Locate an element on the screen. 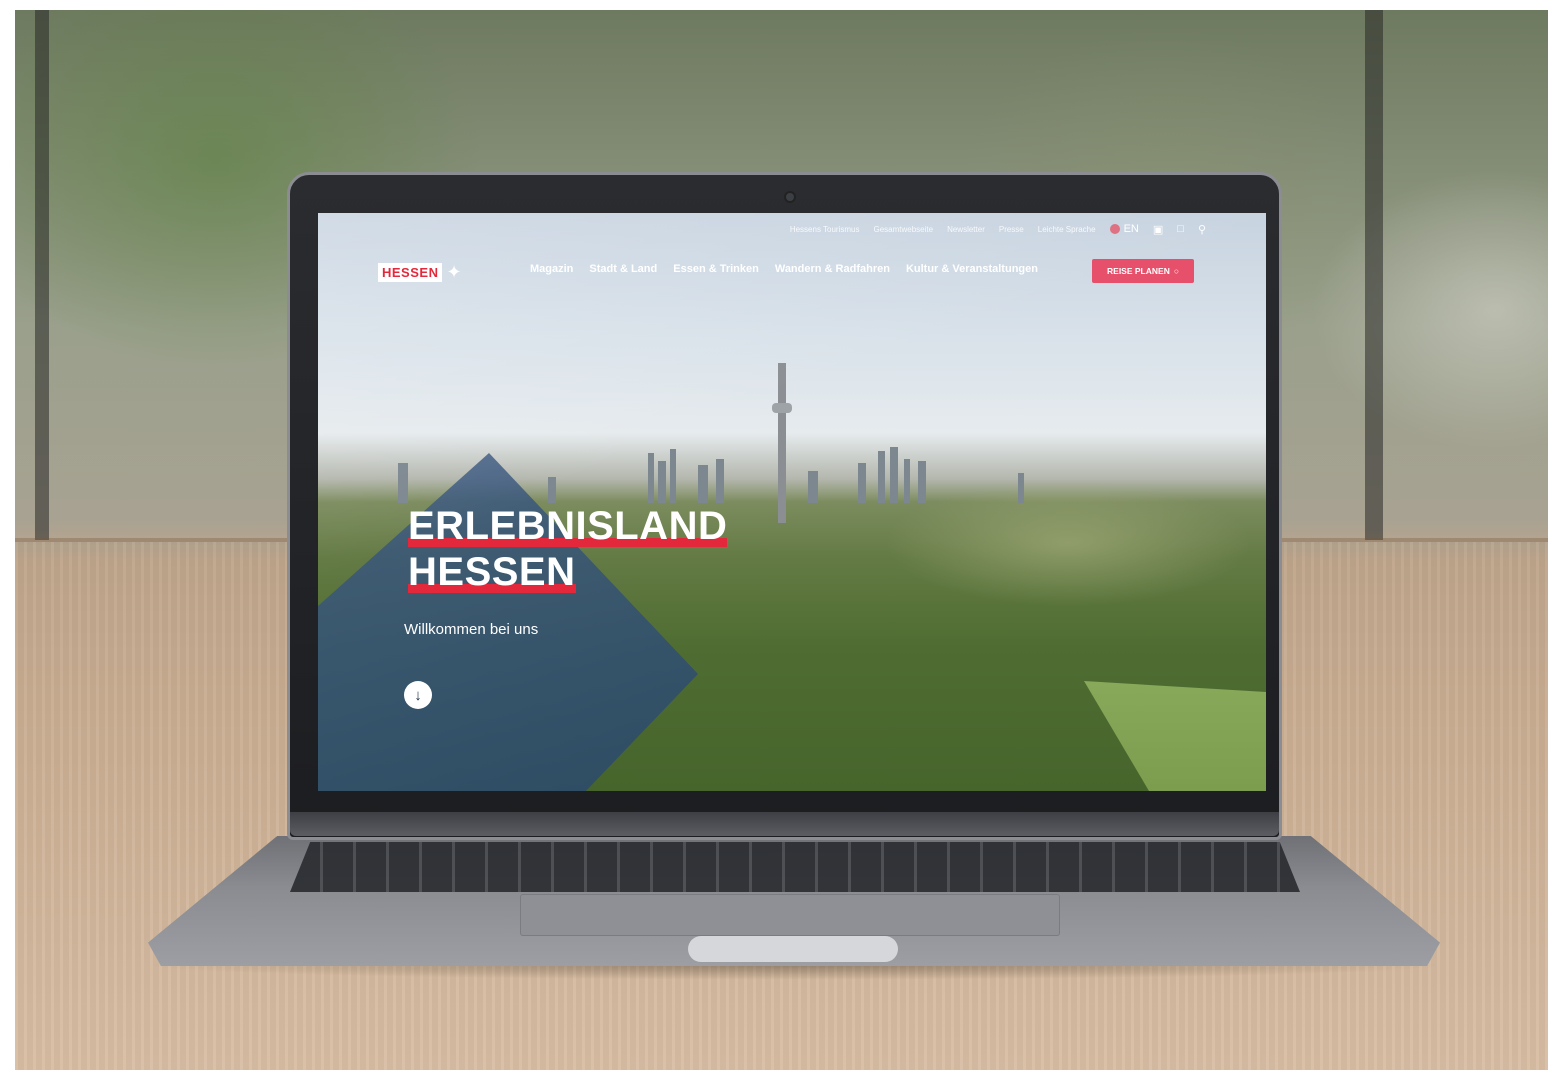 The width and height of the screenshot is (1551, 1076). language-switch: EN is located at coordinates (1124, 229).